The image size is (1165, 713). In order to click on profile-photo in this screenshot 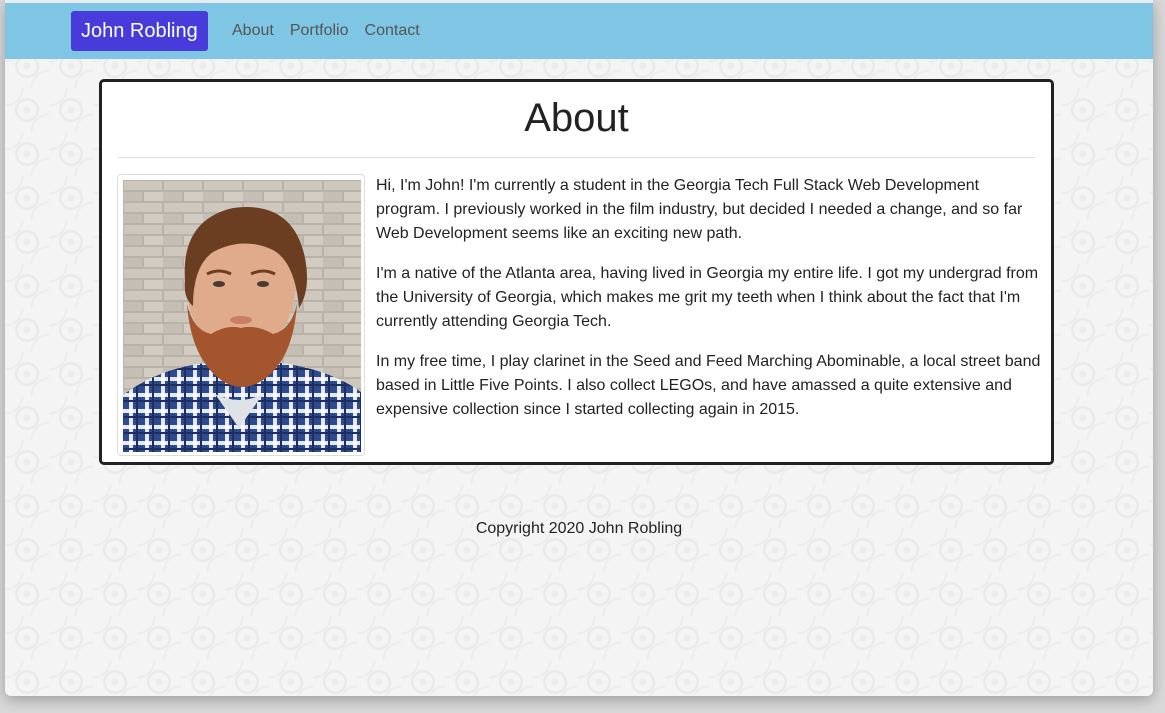, I will do `click(242, 316)`.